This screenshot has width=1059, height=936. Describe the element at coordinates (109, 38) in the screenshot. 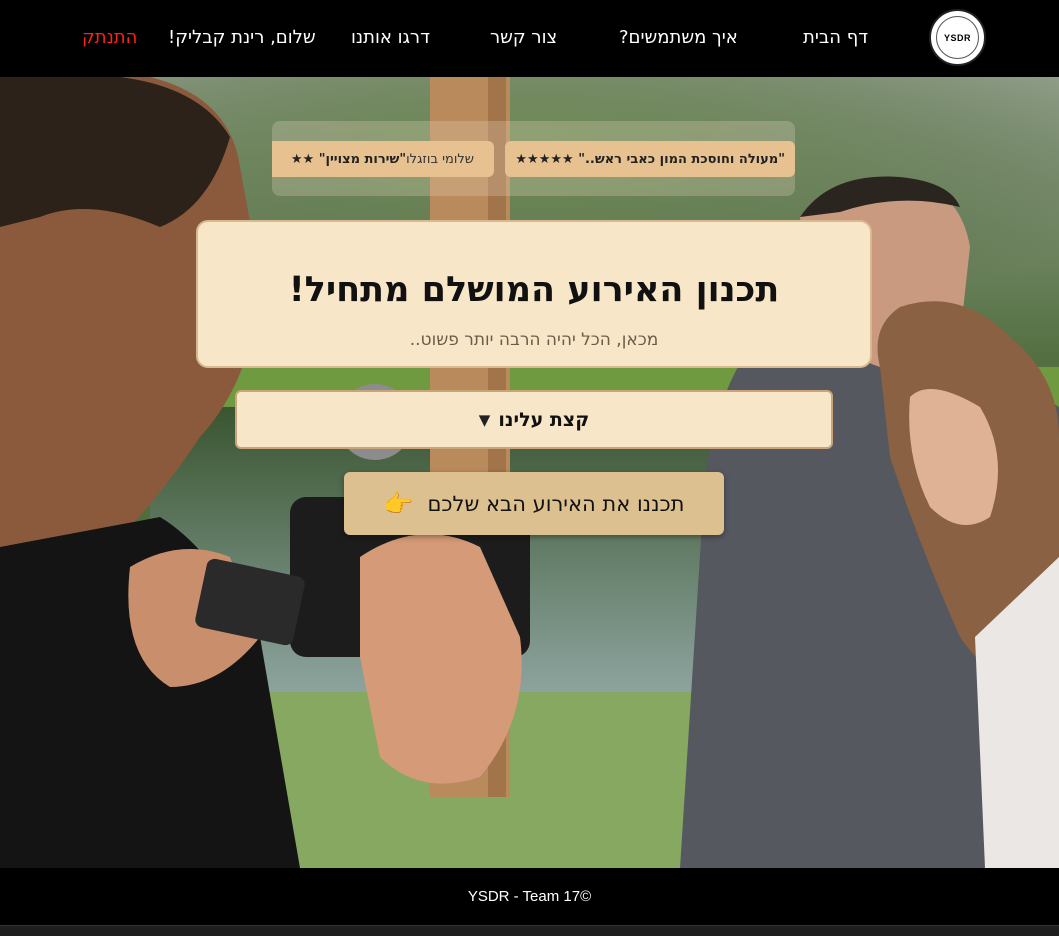

I see `logout-link: התנתק` at that location.